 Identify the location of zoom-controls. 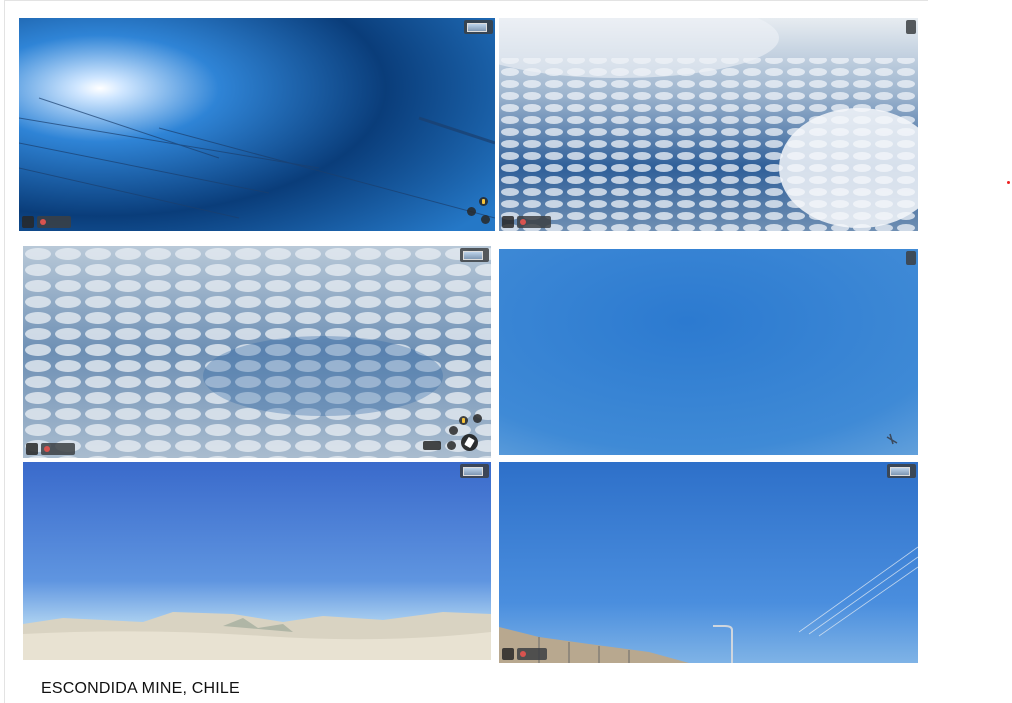
(432, 445).